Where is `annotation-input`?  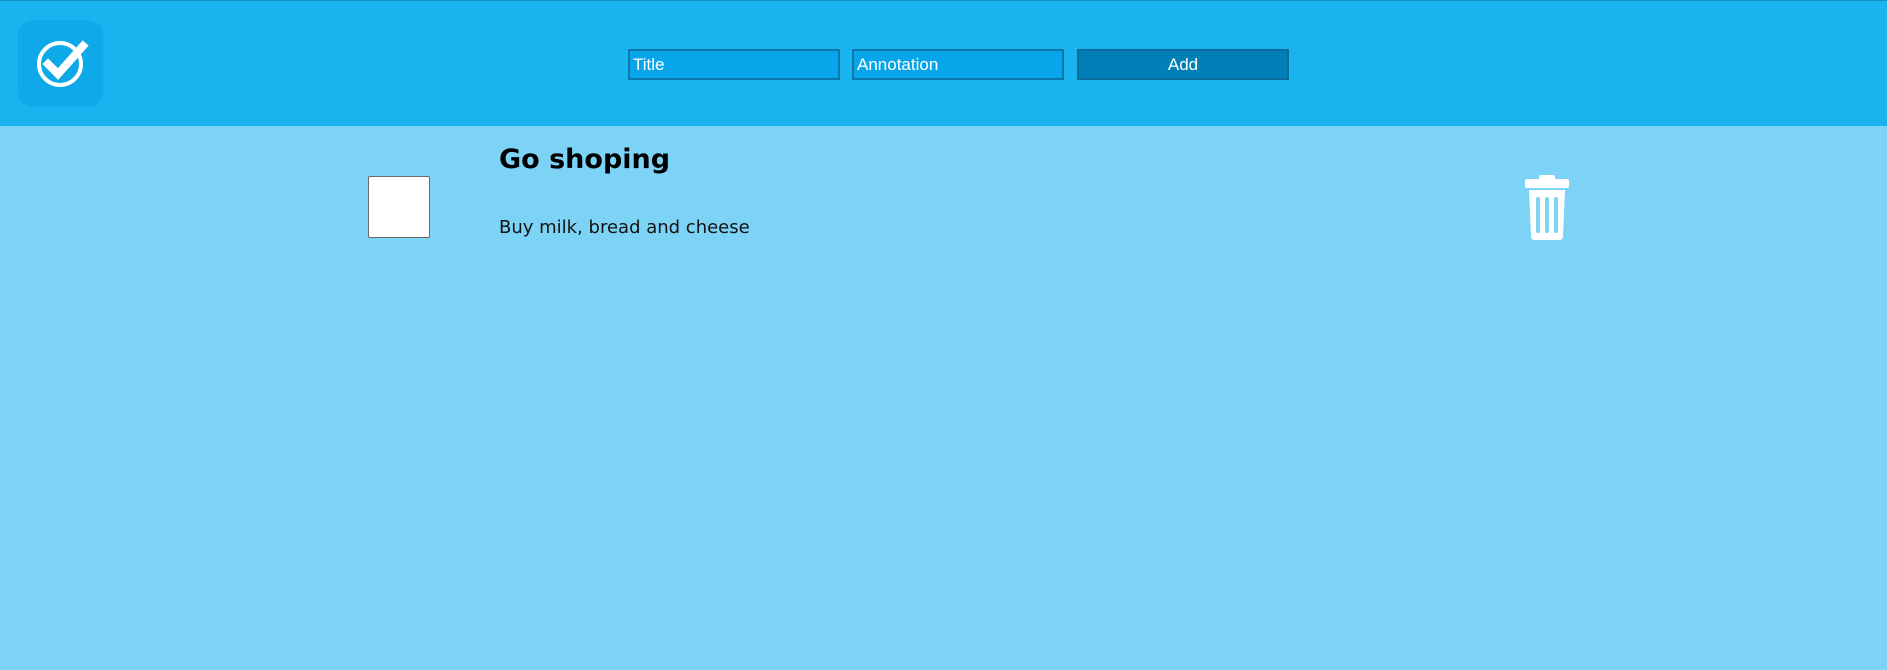 annotation-input is located at coordinates (958, 64).